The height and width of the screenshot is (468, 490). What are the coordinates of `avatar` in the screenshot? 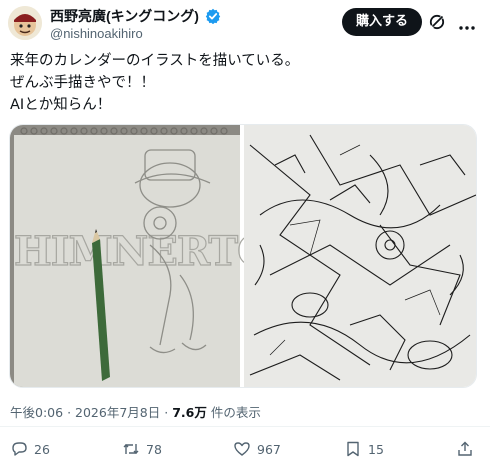 It's located at (25, 23).